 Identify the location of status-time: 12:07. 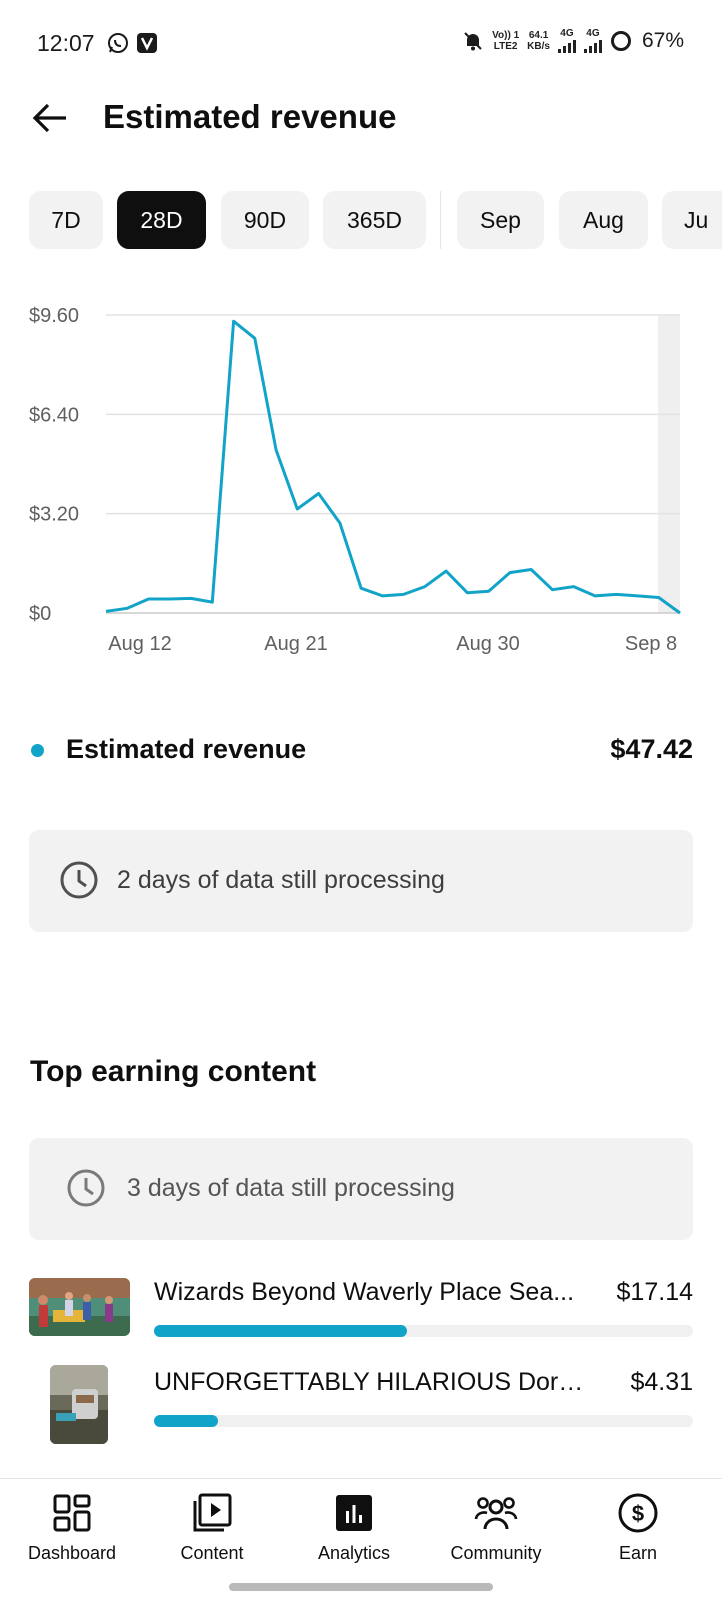
(66, 43).